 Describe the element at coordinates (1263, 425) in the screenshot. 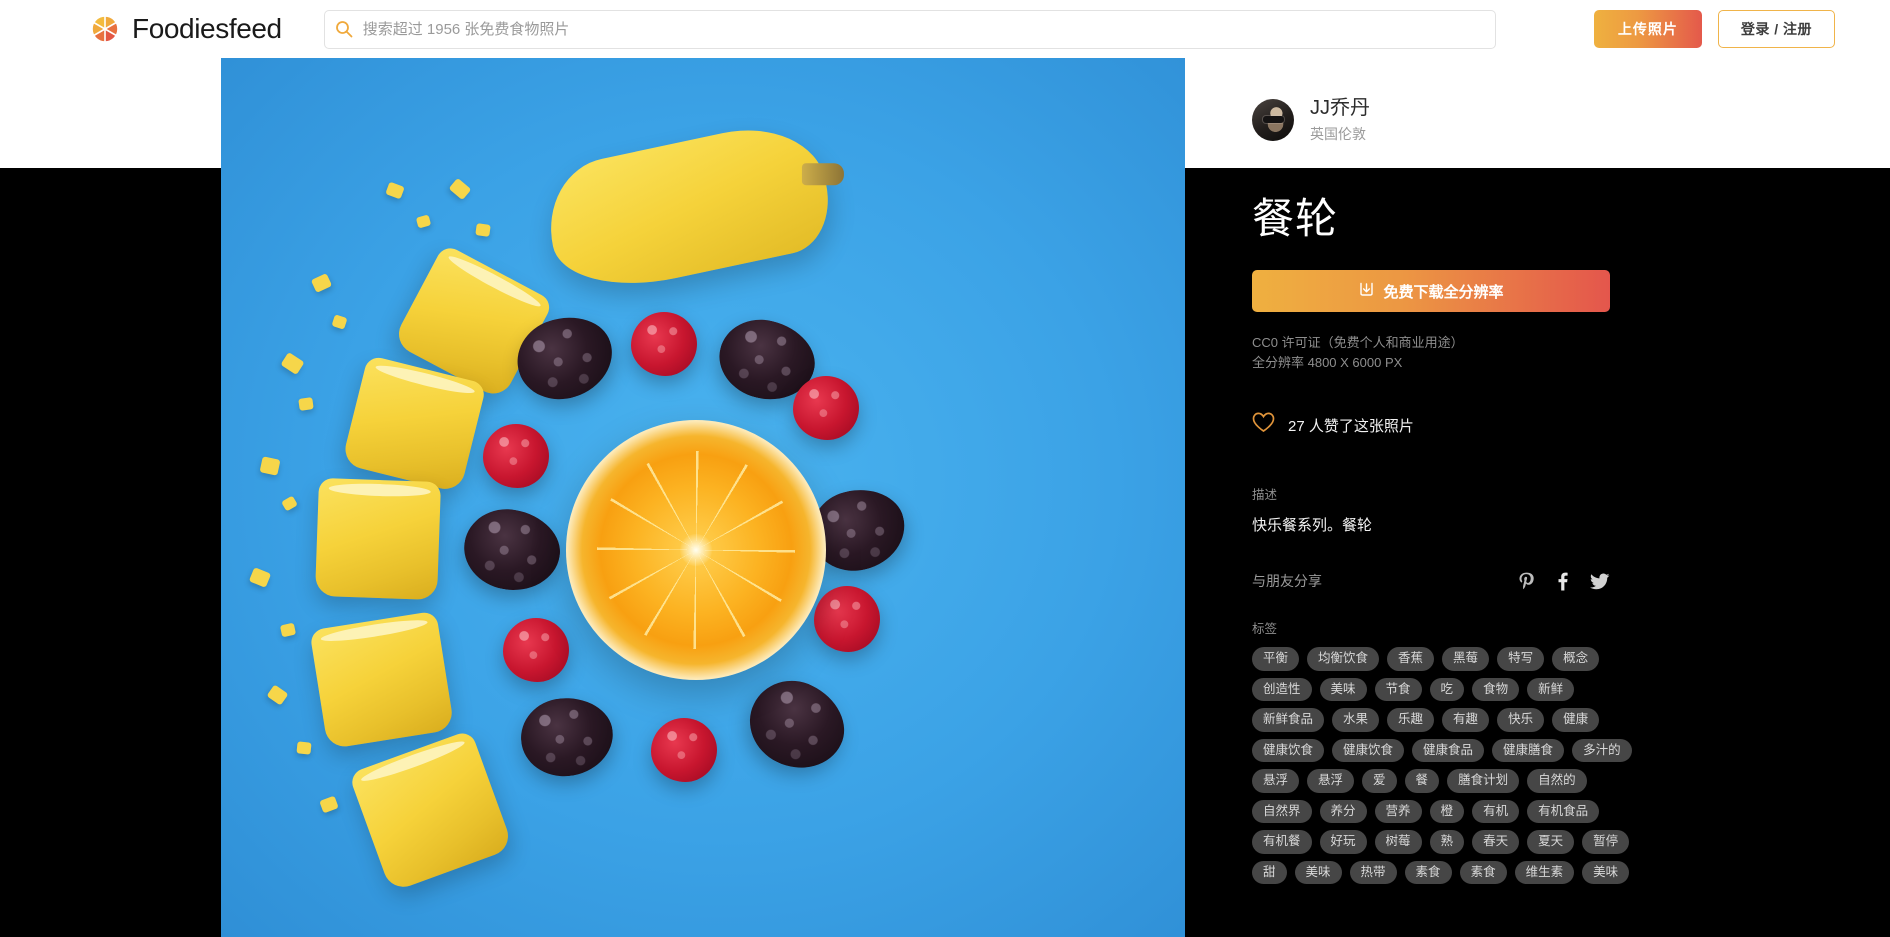

I see `heart-icon` at that location.